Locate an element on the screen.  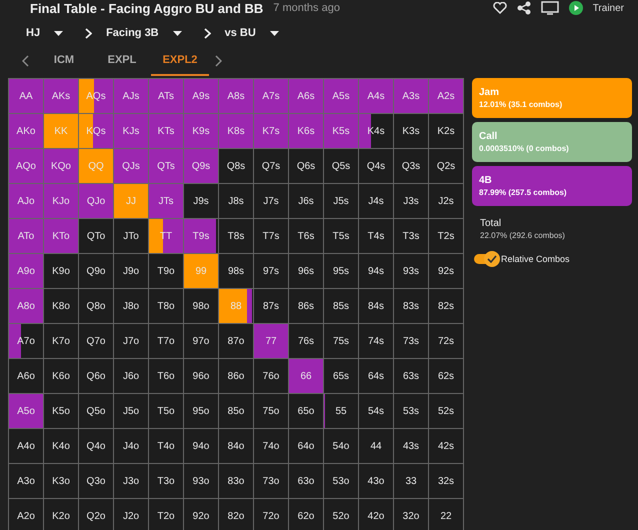
hand-cell: J6o is located at coordinates (131, 376).